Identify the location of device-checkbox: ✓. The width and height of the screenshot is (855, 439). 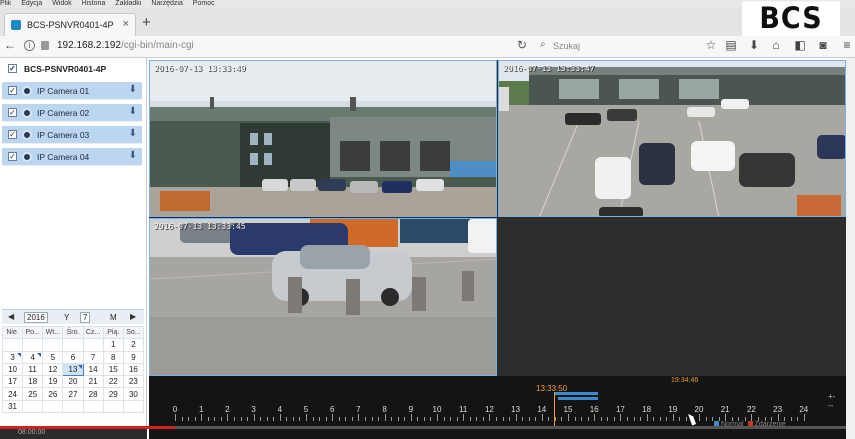
(12, 68).